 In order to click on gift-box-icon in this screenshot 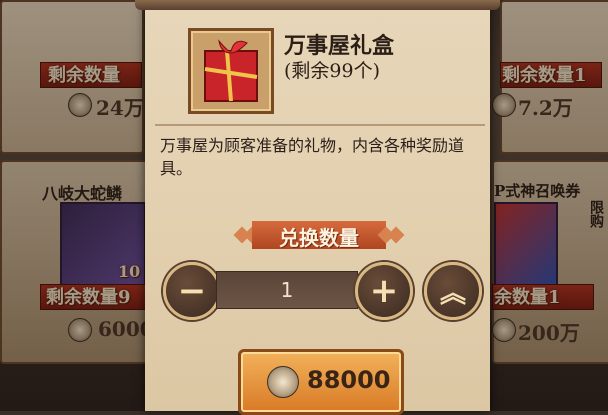, I will do `click(231, 71)`.